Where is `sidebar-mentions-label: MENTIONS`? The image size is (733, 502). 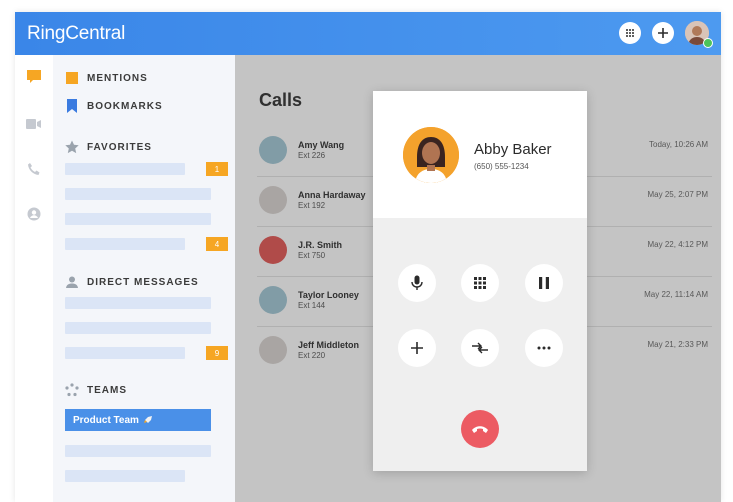 sidebar-mentions-label: MENTIONS is located at coordinates (117, 78).